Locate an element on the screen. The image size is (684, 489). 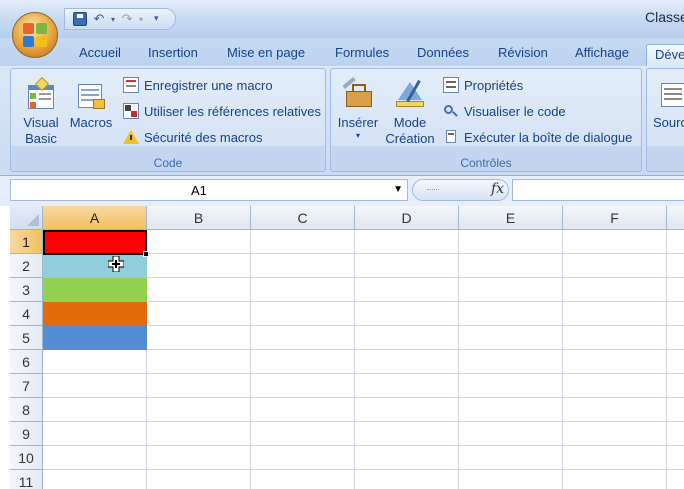
source-button: Sourc is located at coordinates (668, 102).